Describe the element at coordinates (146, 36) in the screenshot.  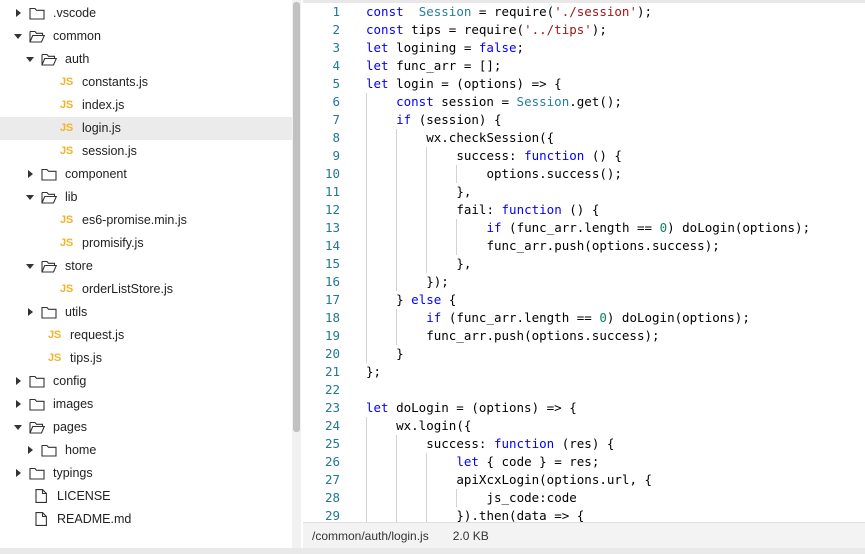
I see `tree-item-common: common` at that location.